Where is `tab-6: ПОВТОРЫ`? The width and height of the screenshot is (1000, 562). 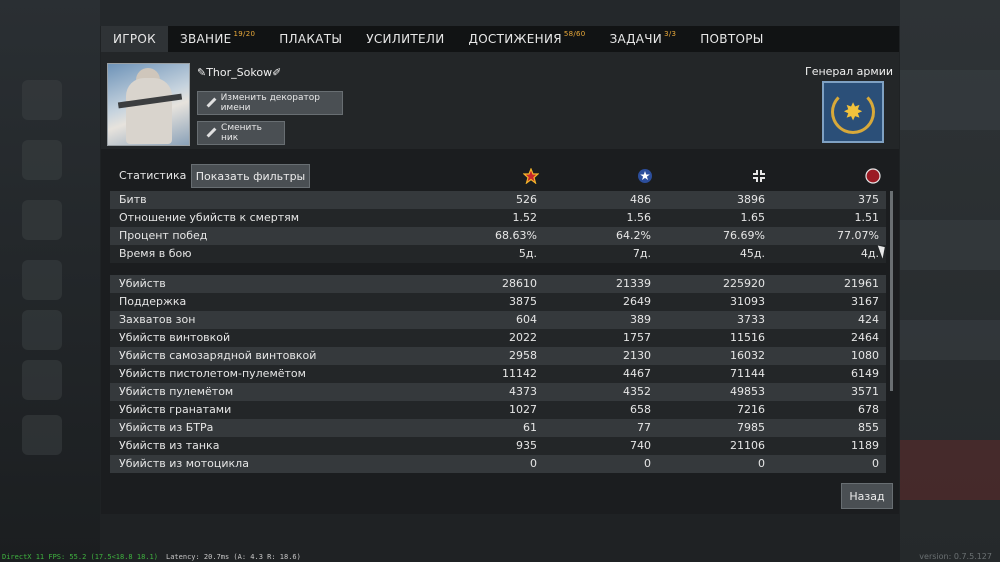
tab-6: ПОВТОРЫ is located at coordinates (731, 39).